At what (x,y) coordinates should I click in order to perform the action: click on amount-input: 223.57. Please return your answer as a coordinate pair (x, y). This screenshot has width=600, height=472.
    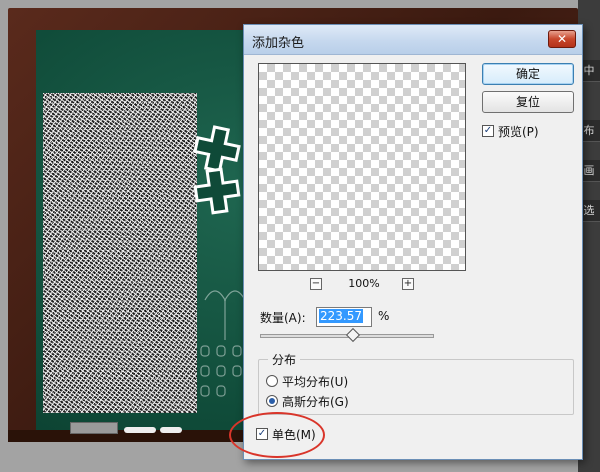
    Looking at the image, I should click on (344, 317).